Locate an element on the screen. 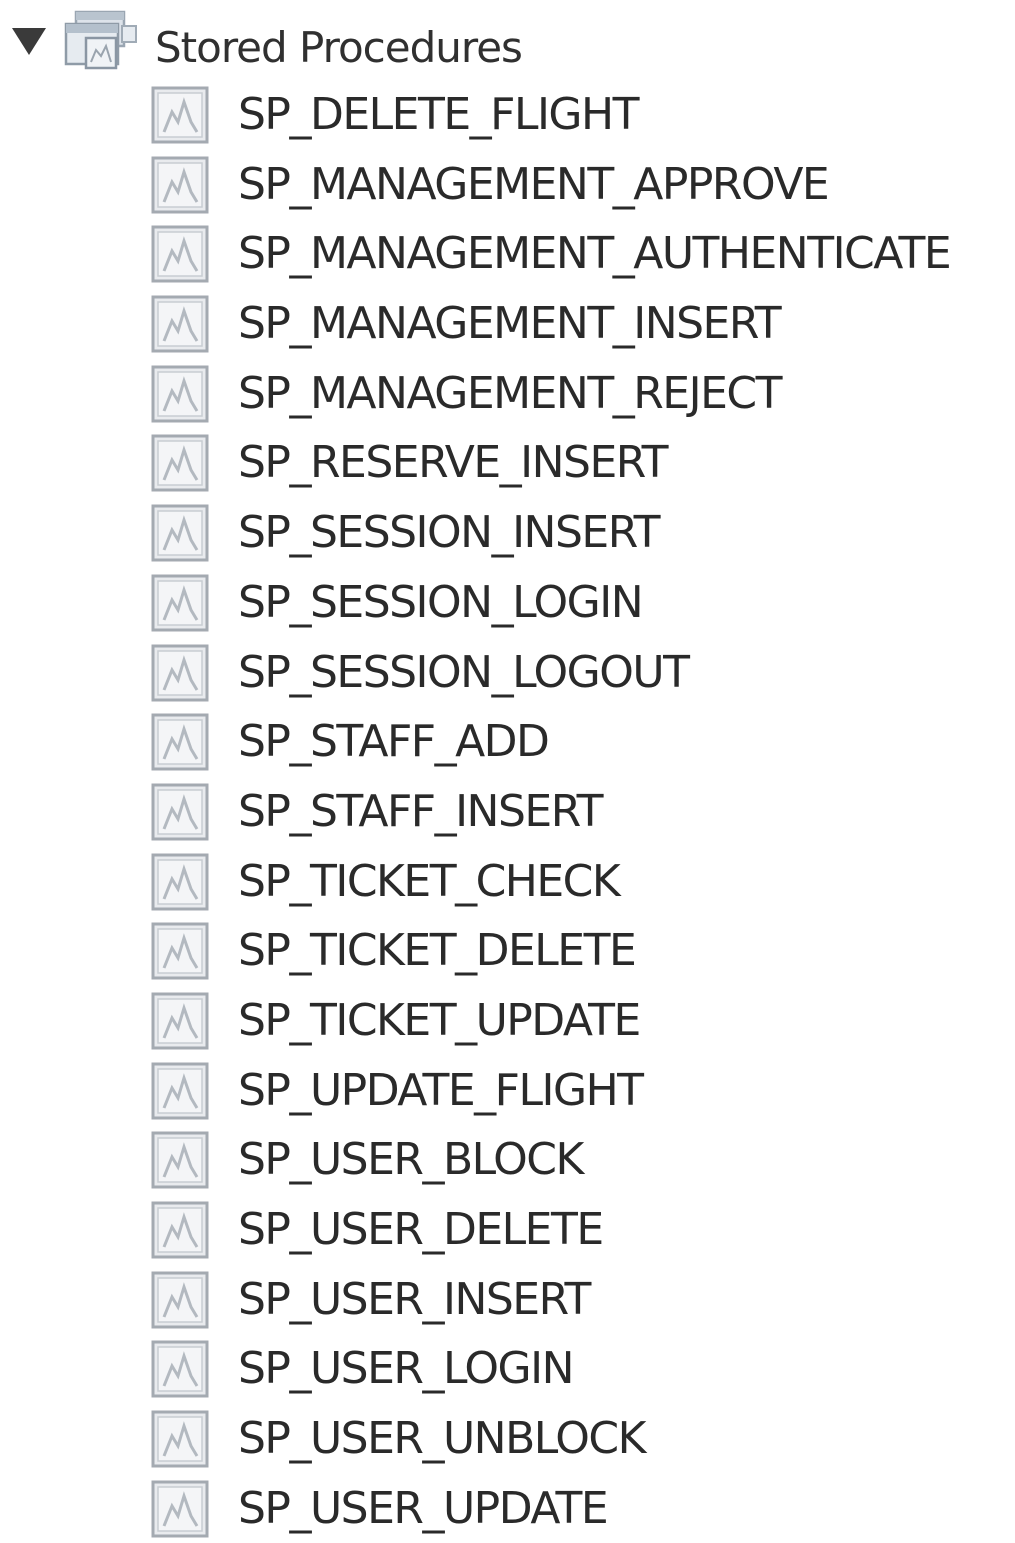  stored-procedure-label: SP_SESSION_LOGIN is located at coordinates (441, 602).